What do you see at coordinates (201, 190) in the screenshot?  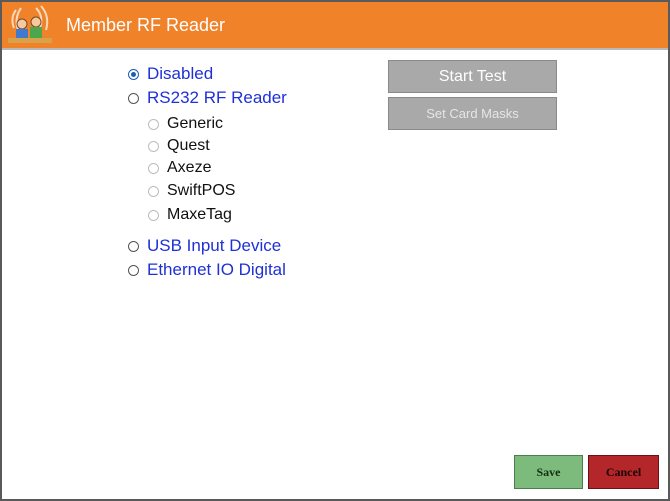 I see `suboption-swiftpos-label: SwiftPOS` at bounding box center [201, 190].